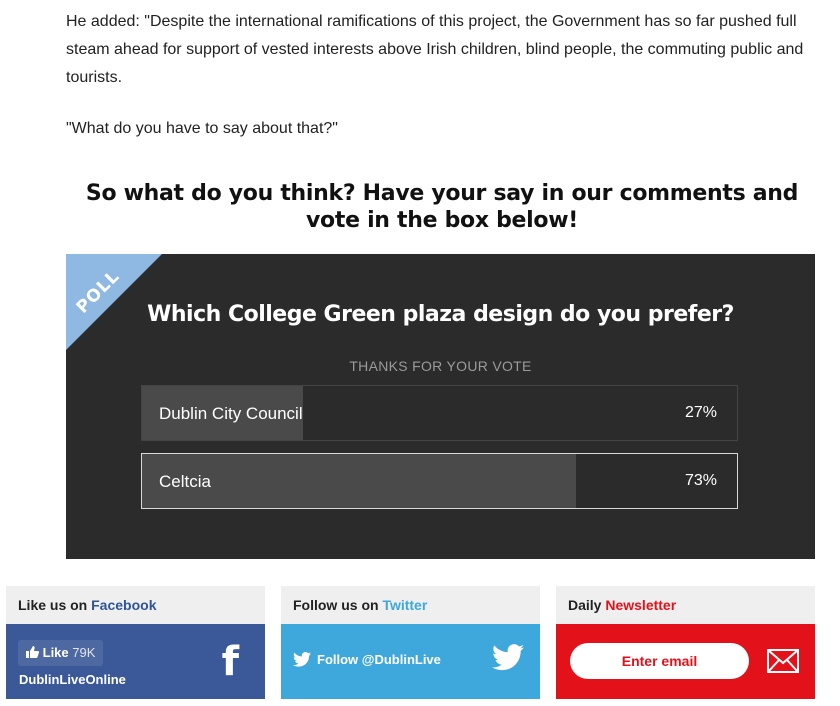 This screenshot has width=840, height=706. Describe the element at coordinates (231, 413) in the screenshot. I see `poll-option-label: Dublin City Council` at that location.